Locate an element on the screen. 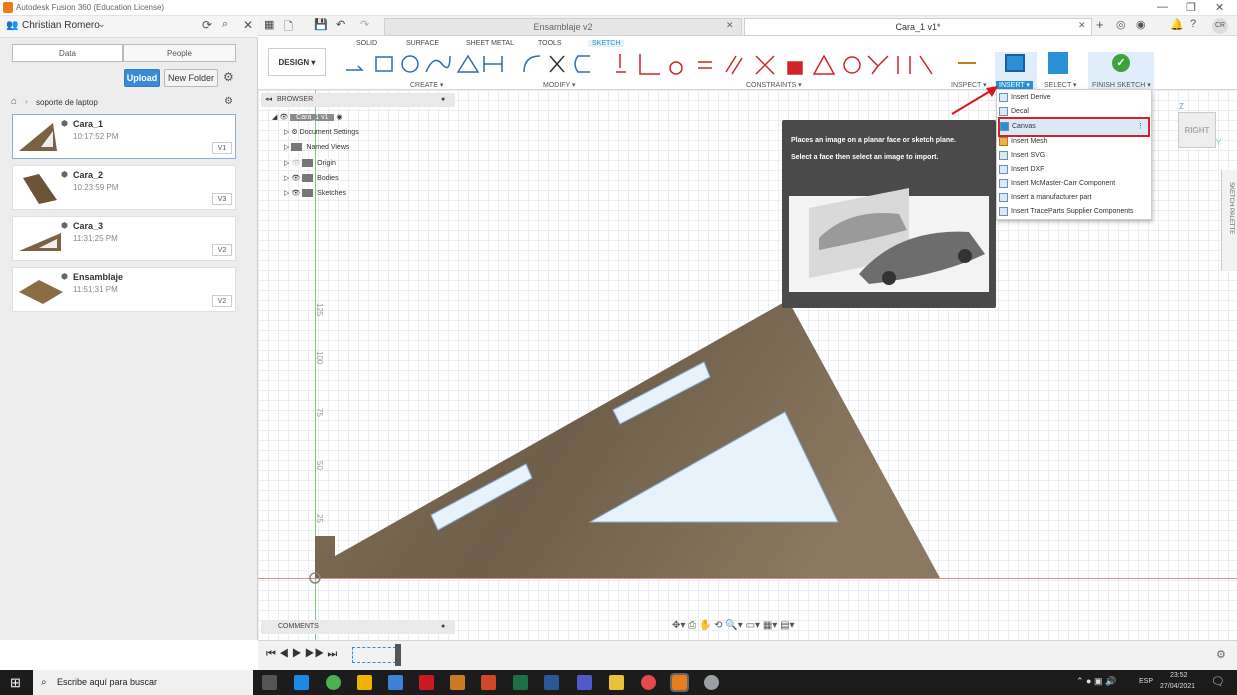 The width and height of the screenshot is (1237, 695). add-tab-icon: + is located at coordinates (1100, 24).